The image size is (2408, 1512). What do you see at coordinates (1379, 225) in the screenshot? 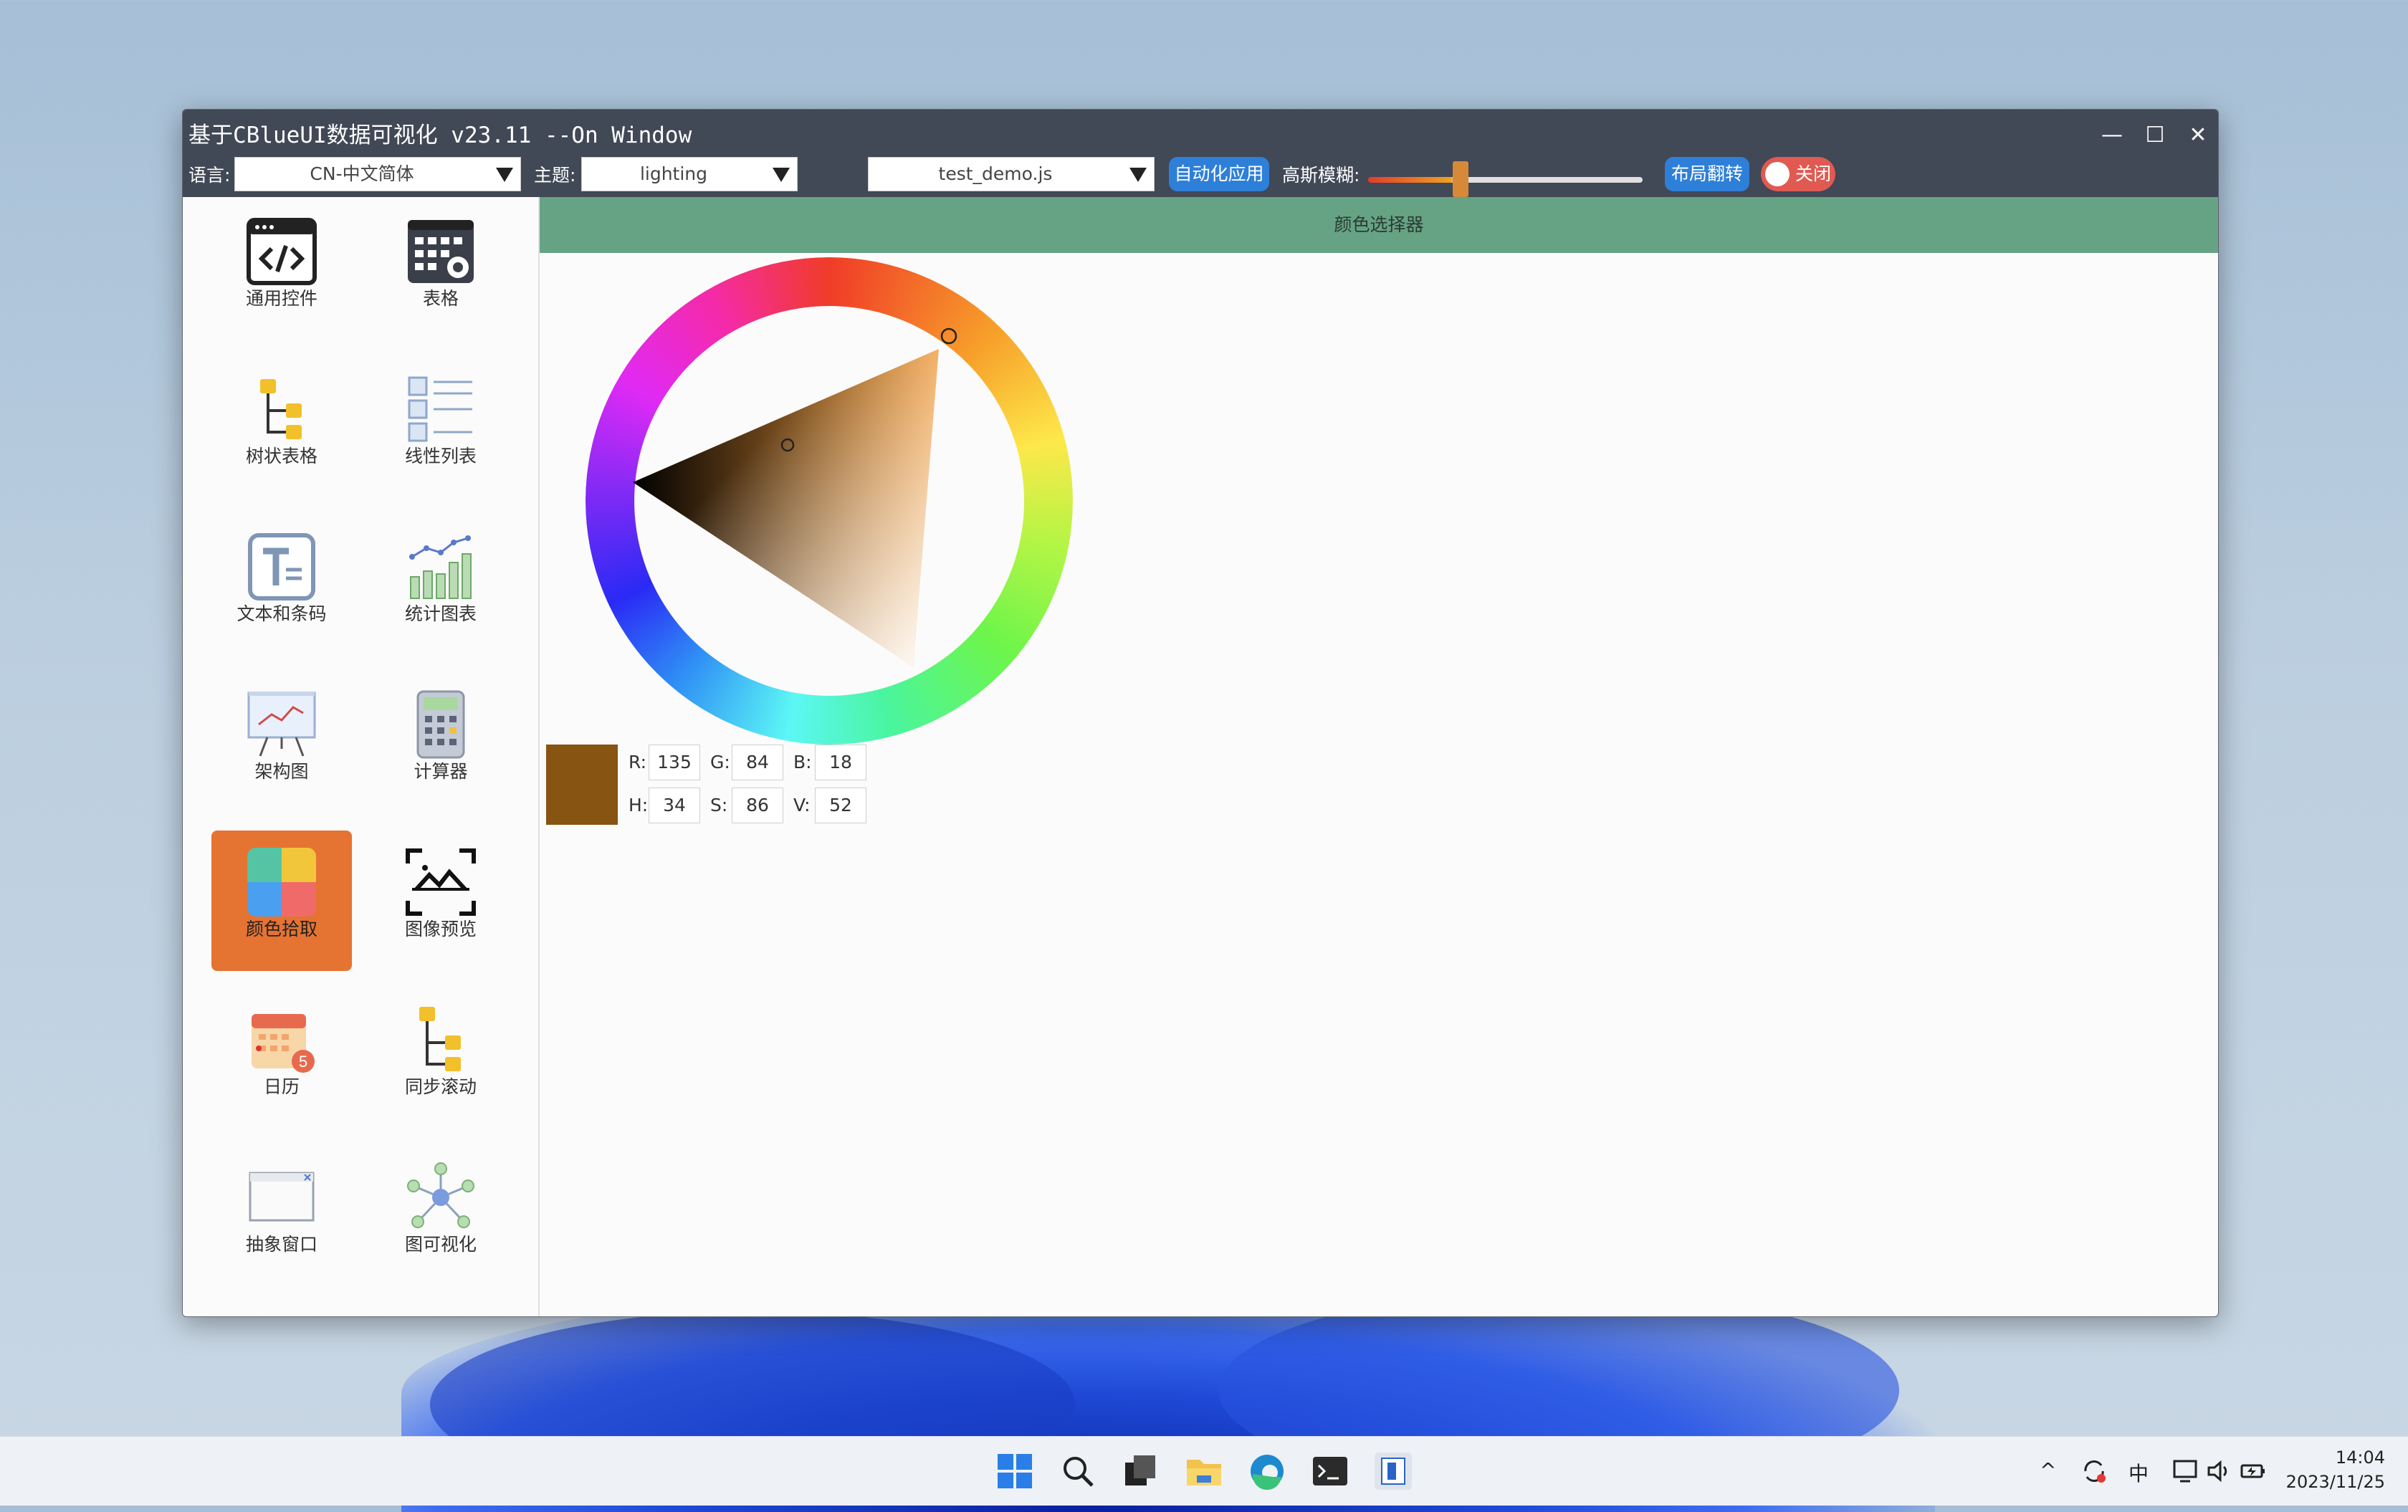
I see `panel-header: 颜色选择器` at bounding box center [1379, 225].